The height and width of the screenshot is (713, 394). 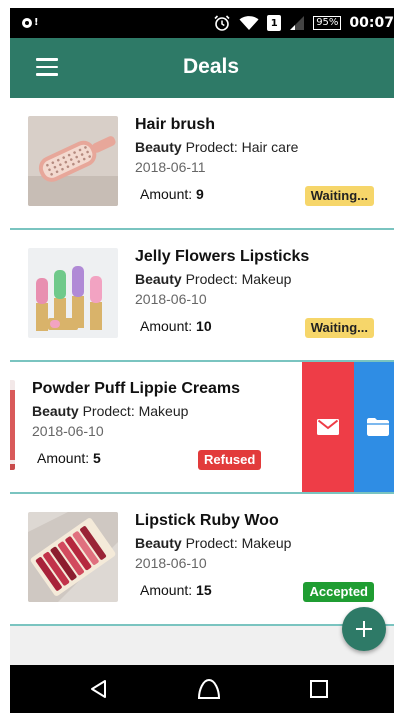 What do you see at coordinates (222, 256) in the screenshot?
I see `deal-title: Jelly Flowers Lipsticks` at bounding box center [222, 256].